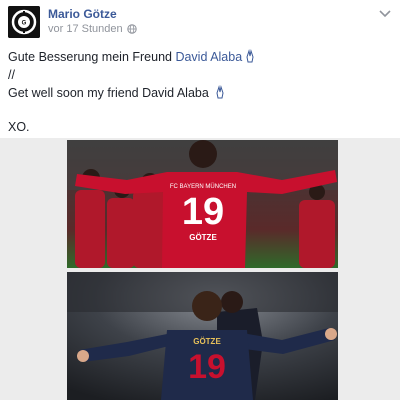 This screenshot has height=400, width=400. I want to click on avatar: G, so click(24, 22).